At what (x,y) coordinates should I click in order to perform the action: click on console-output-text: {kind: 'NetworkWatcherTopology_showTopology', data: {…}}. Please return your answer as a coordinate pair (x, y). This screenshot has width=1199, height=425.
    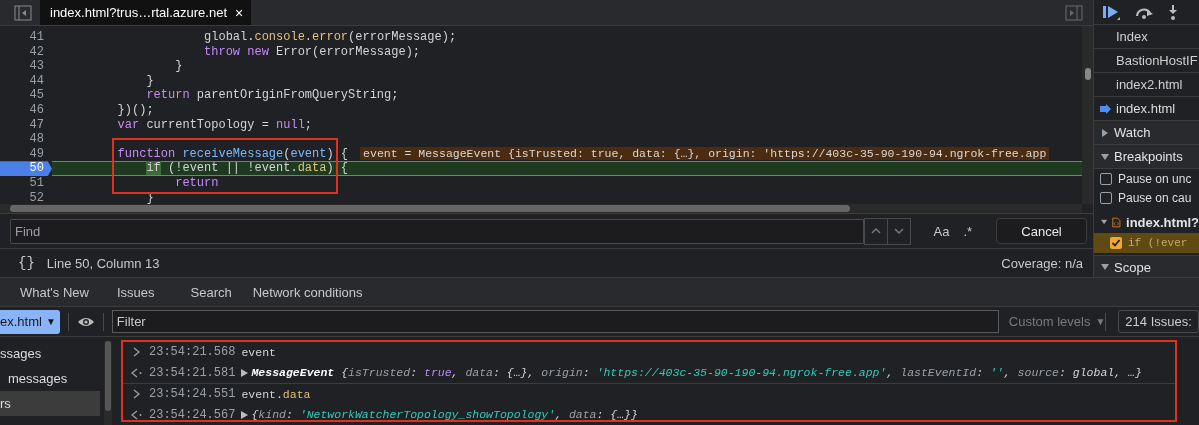
    Looking at the image, I should click on (444, 415).